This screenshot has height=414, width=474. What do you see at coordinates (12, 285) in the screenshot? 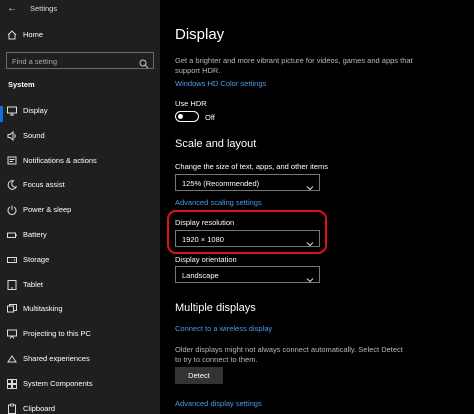
I see `tablet-icon` at bounding box center [12, 285].